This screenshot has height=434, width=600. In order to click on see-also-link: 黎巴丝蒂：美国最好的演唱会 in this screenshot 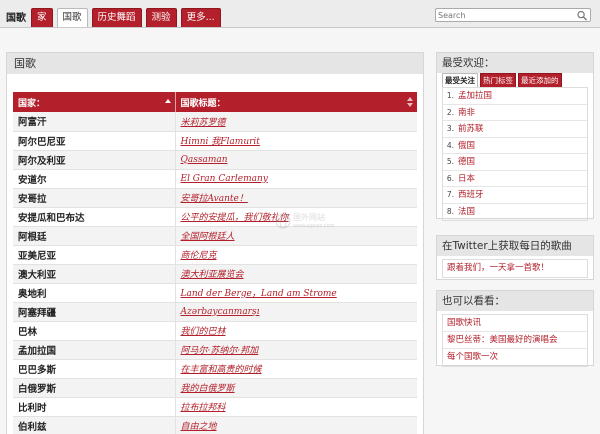, I will do `click(515, 340)`.